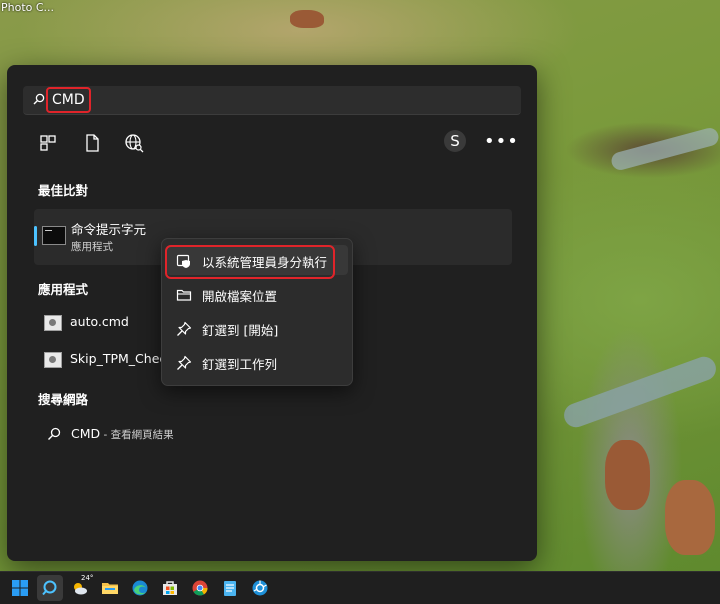 The image size is (720, 604). I want to click on best-match-name: 命令提示字元, so click(109, 229).